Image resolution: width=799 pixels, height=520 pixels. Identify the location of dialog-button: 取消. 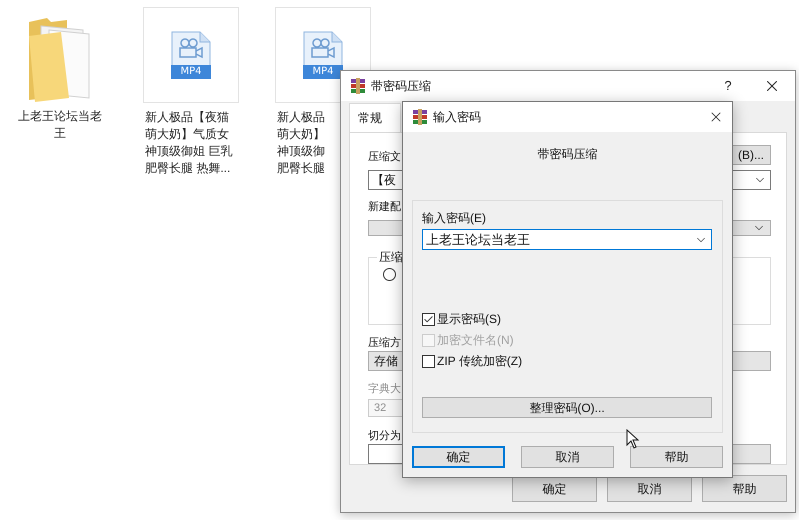
(567, 457).